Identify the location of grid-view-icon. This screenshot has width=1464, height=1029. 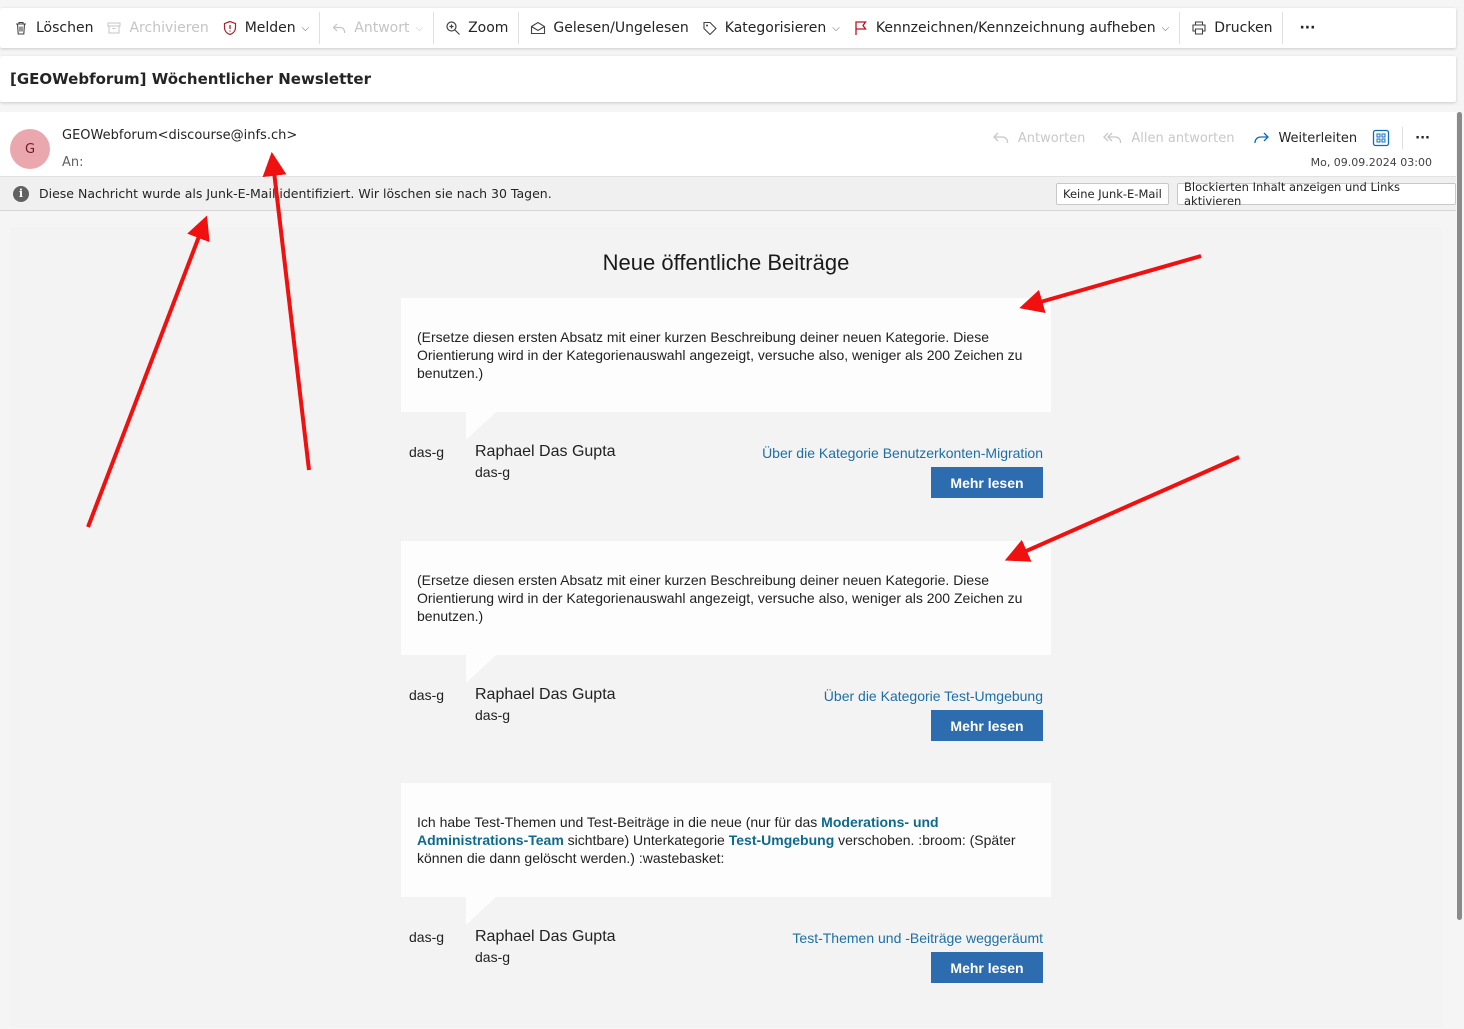
(1381, 138).